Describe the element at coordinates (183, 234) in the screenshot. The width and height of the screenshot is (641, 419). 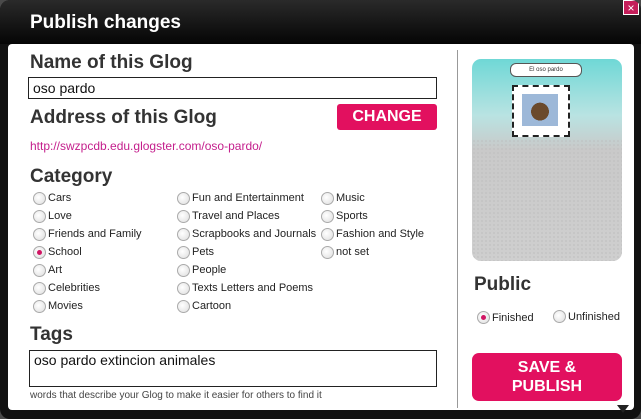
I see `category-radio-scrapbooks-and-journals` at that location.